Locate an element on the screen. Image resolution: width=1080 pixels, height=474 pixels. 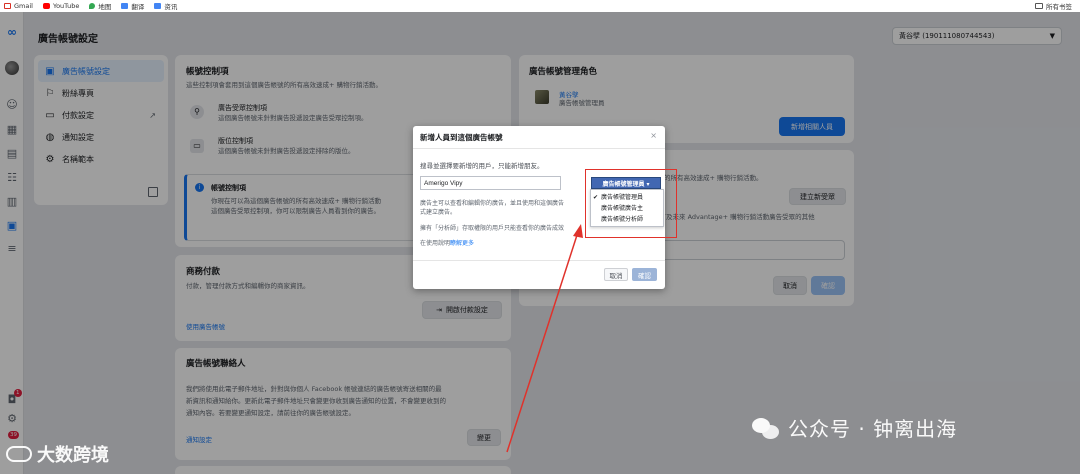
highlight-annotation is located at coordinates (631, 203).